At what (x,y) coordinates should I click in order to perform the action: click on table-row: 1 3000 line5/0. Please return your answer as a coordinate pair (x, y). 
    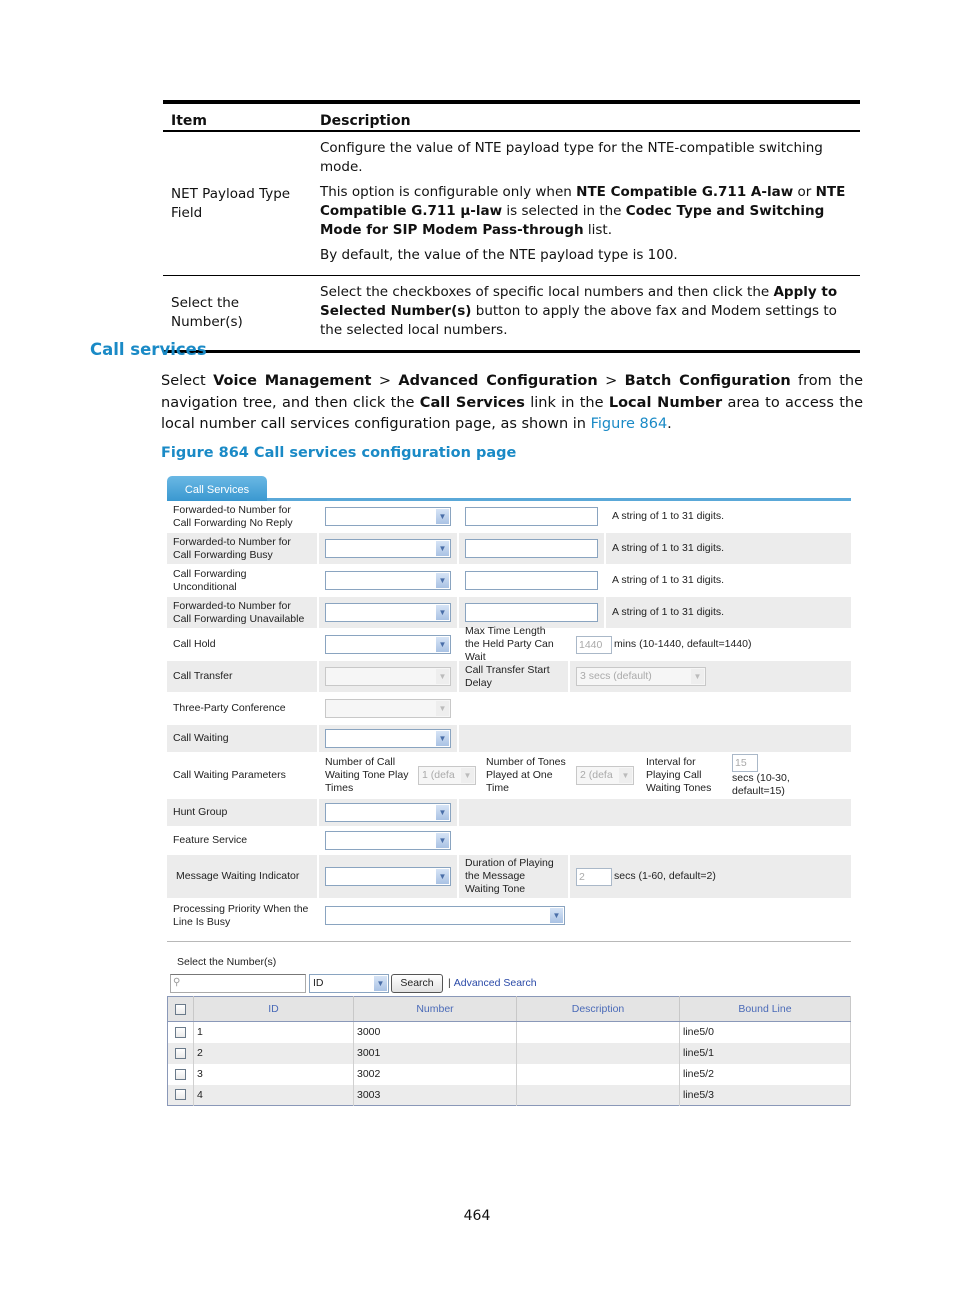
    Looking at the image, I should click on (509, 1032).